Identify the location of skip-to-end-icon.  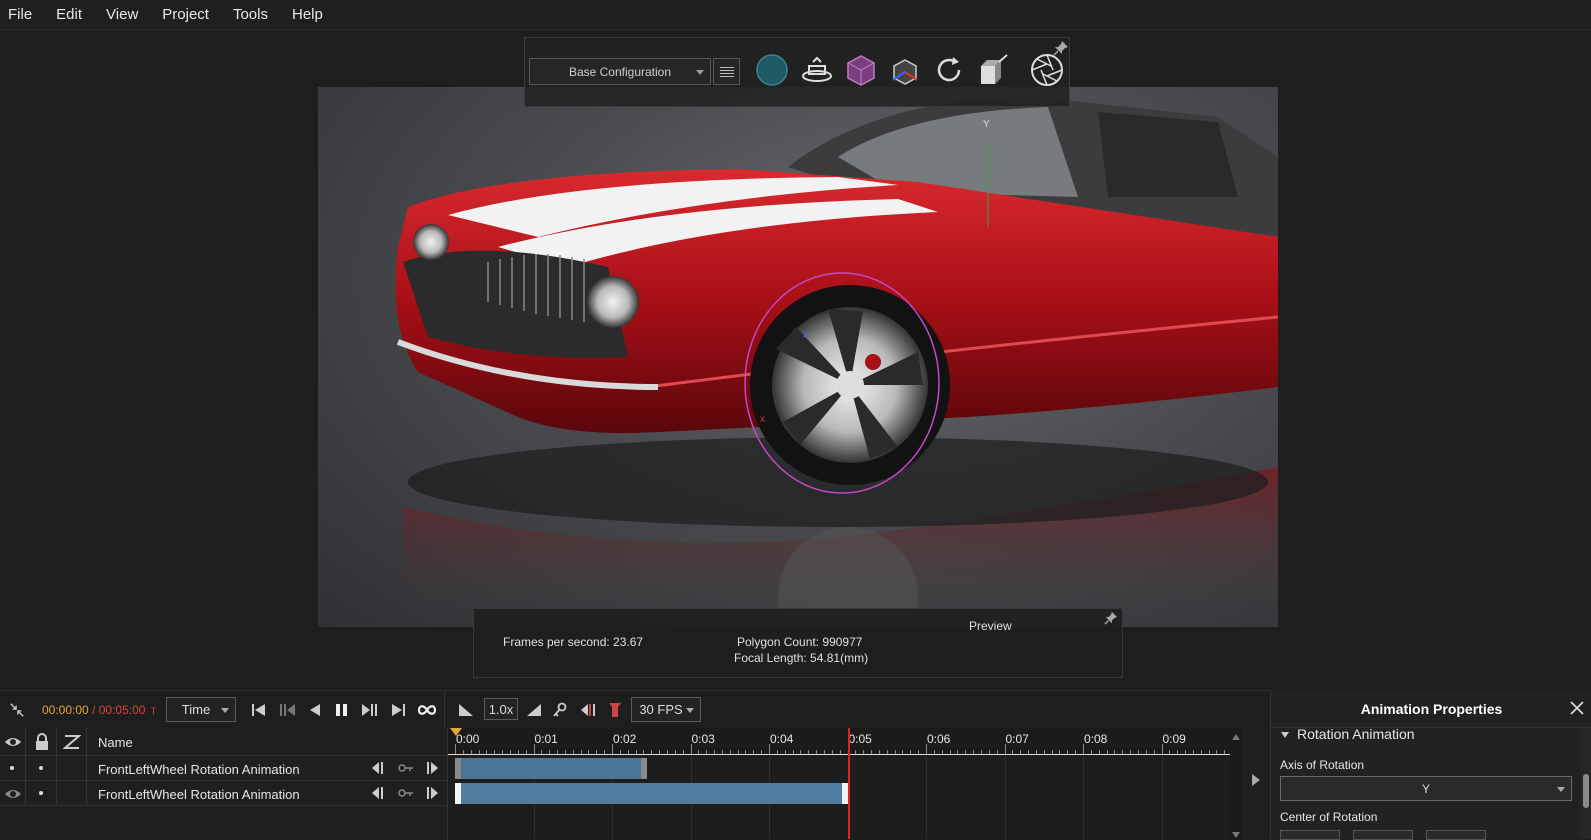
(398, 710).